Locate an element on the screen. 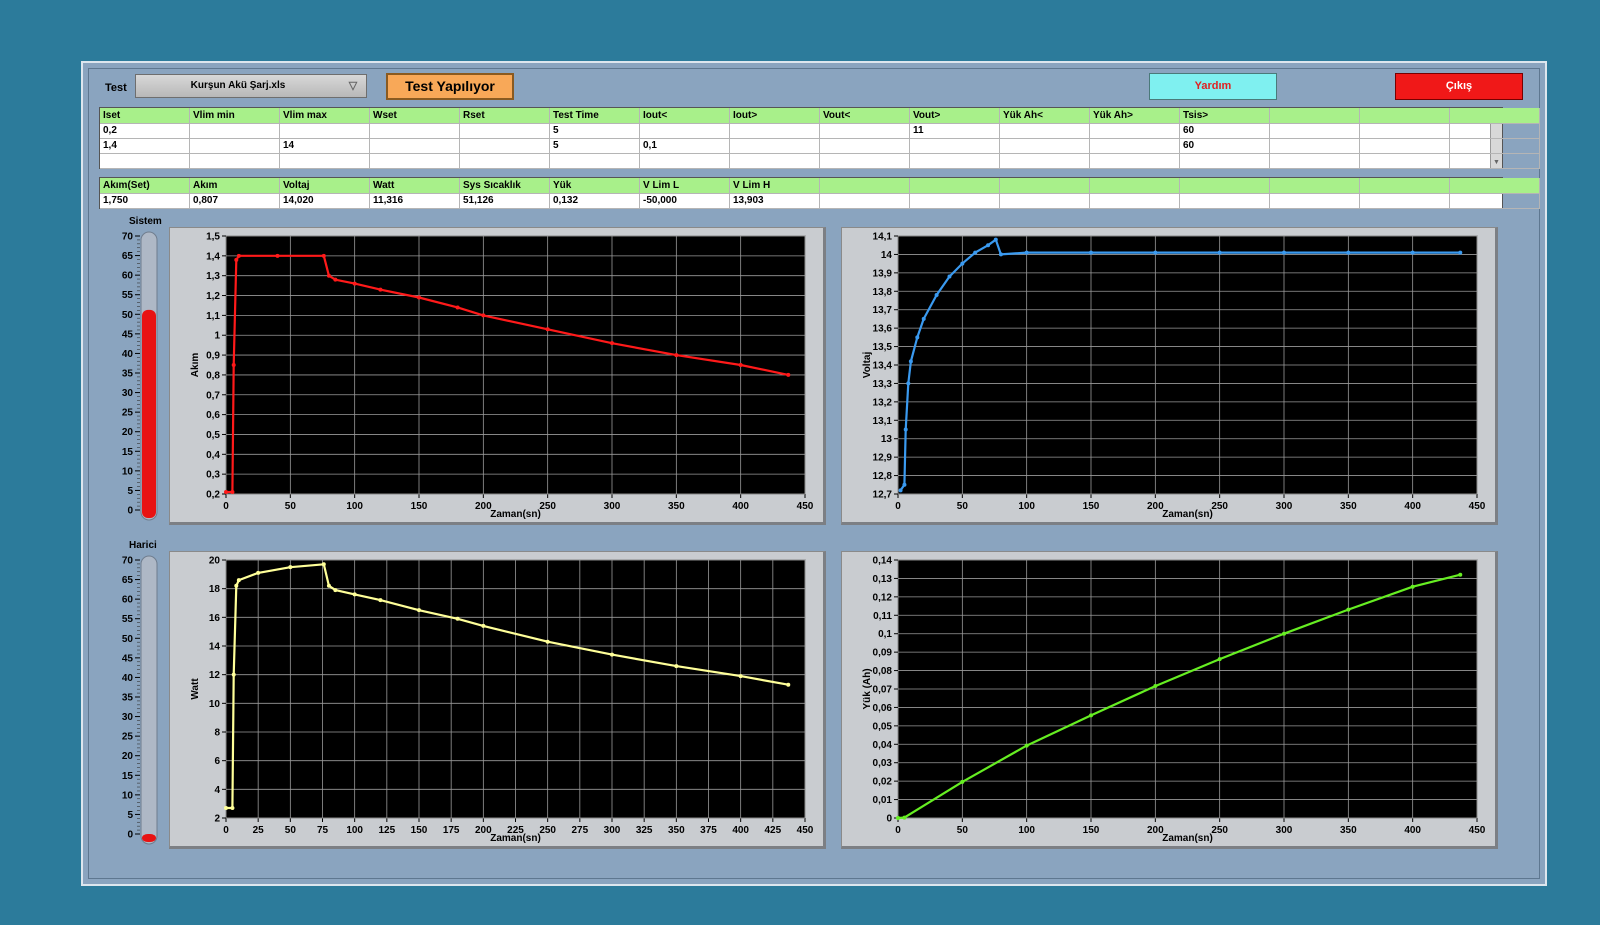 The height and width of the screenshot is (925, 1600). column-header: Tsis> is located at coordinates (1225, 116).